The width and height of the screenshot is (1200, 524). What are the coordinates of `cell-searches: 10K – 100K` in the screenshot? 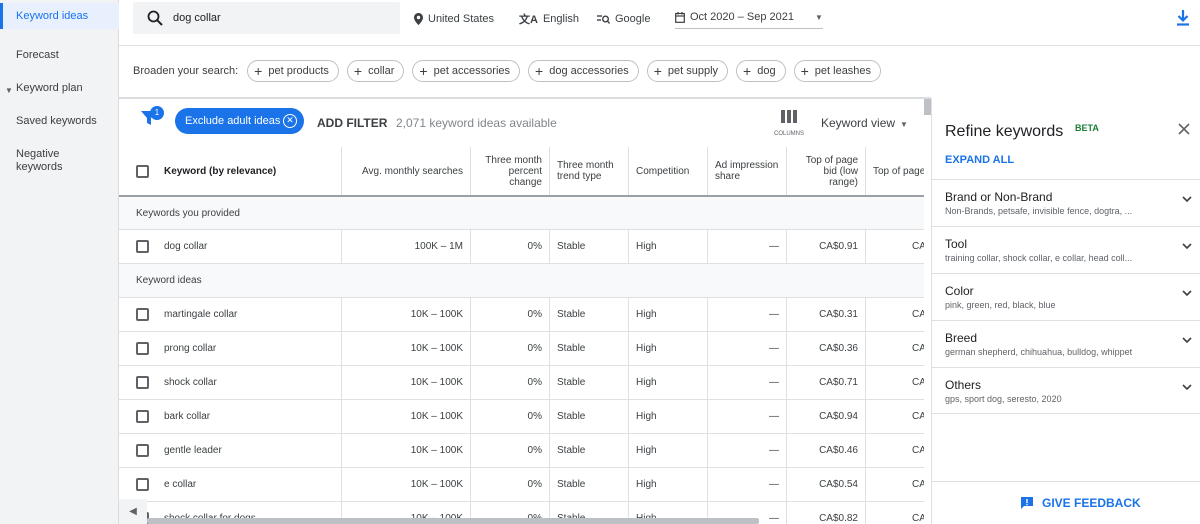 It's located at (406, 484).